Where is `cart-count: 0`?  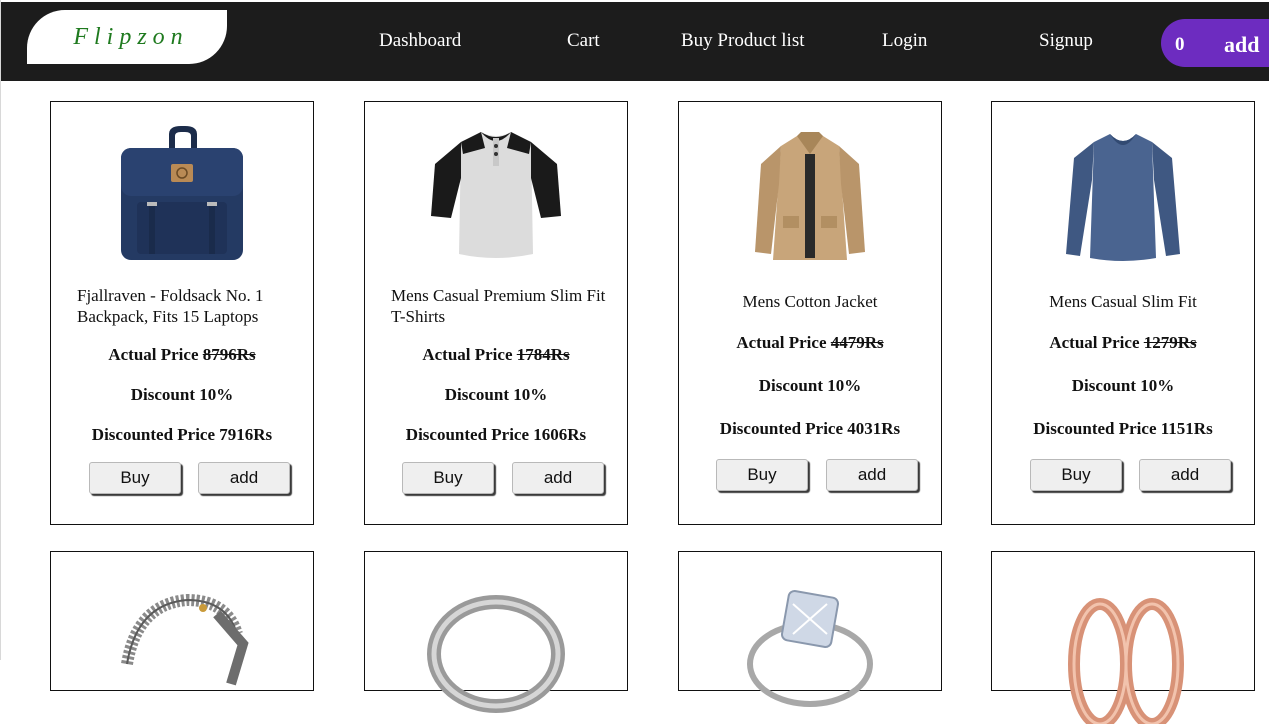 cart-count: 0 is located at coordinates (1180, 44).